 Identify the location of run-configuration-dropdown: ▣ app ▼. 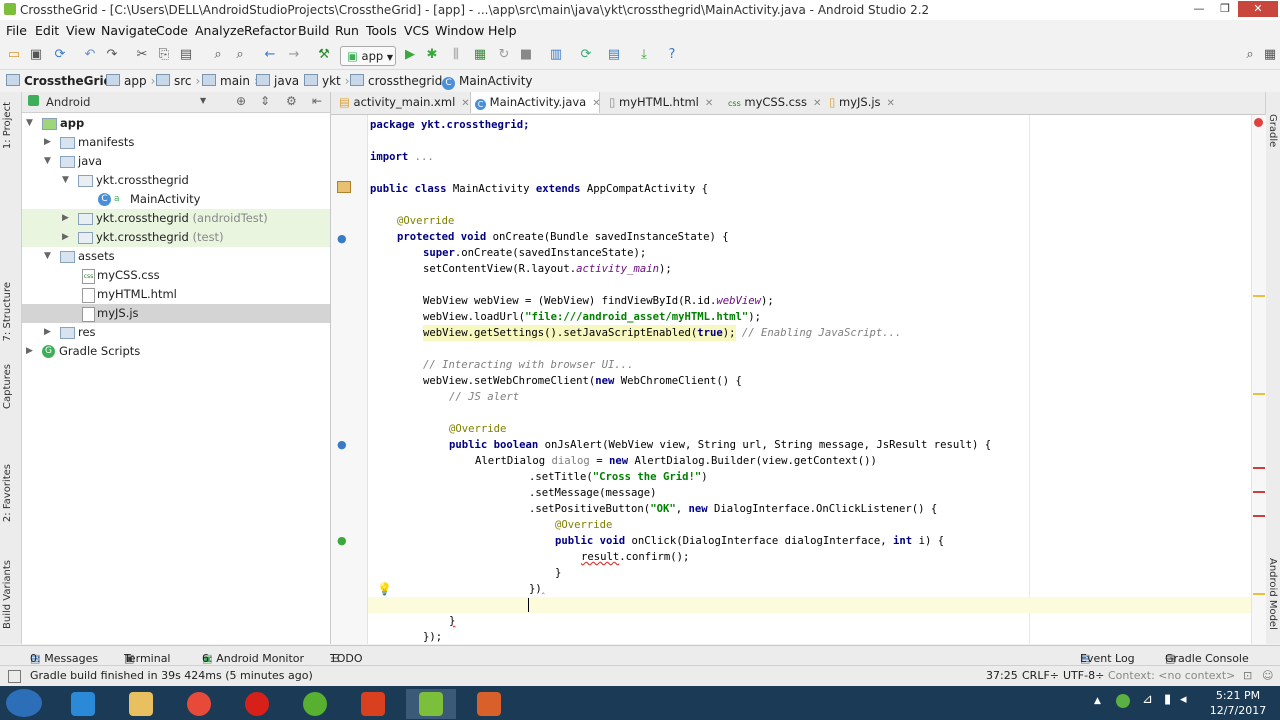
(368, 56).